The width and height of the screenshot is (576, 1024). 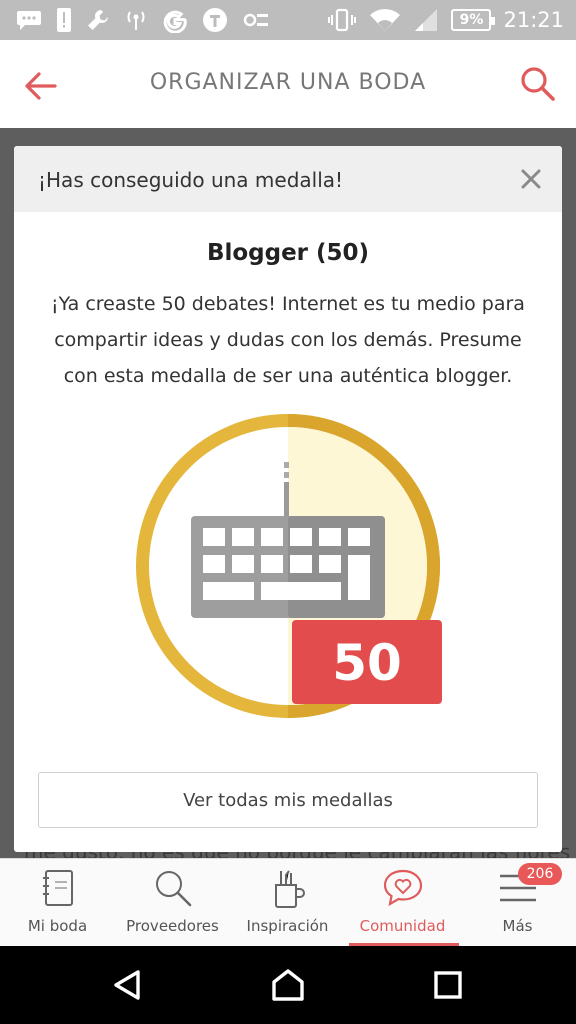 What do you see at coordinates (287, 926) in the screenshot?
I see `nav-label: Inspiración` at bounding box center [287, 926].